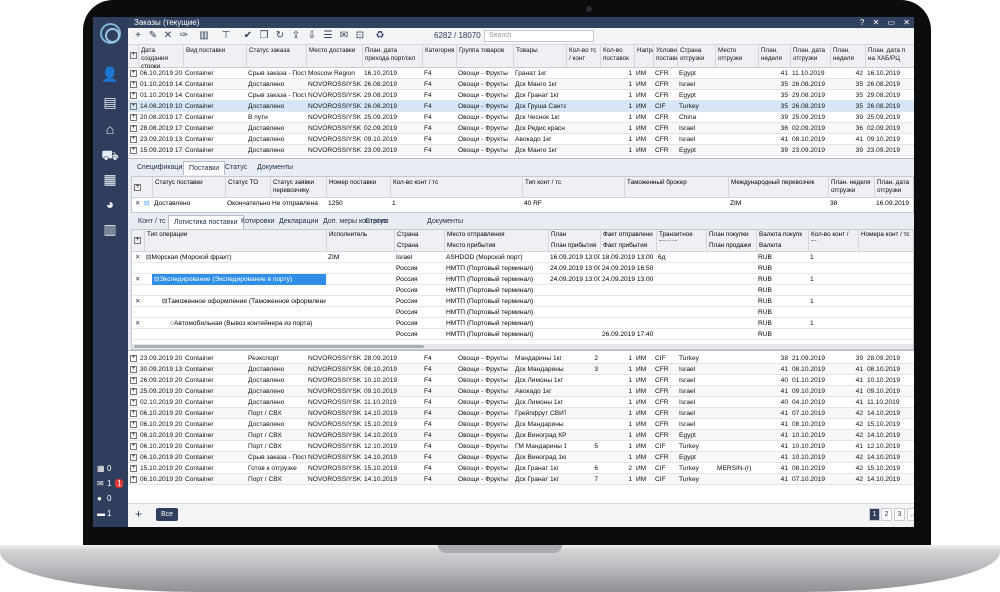 Image resolution: width=1000 pixels, height=592 pixels. Describe the element at coordinates (264, 36) in the screenshot. I see `copy-icon: ❐` at that location.